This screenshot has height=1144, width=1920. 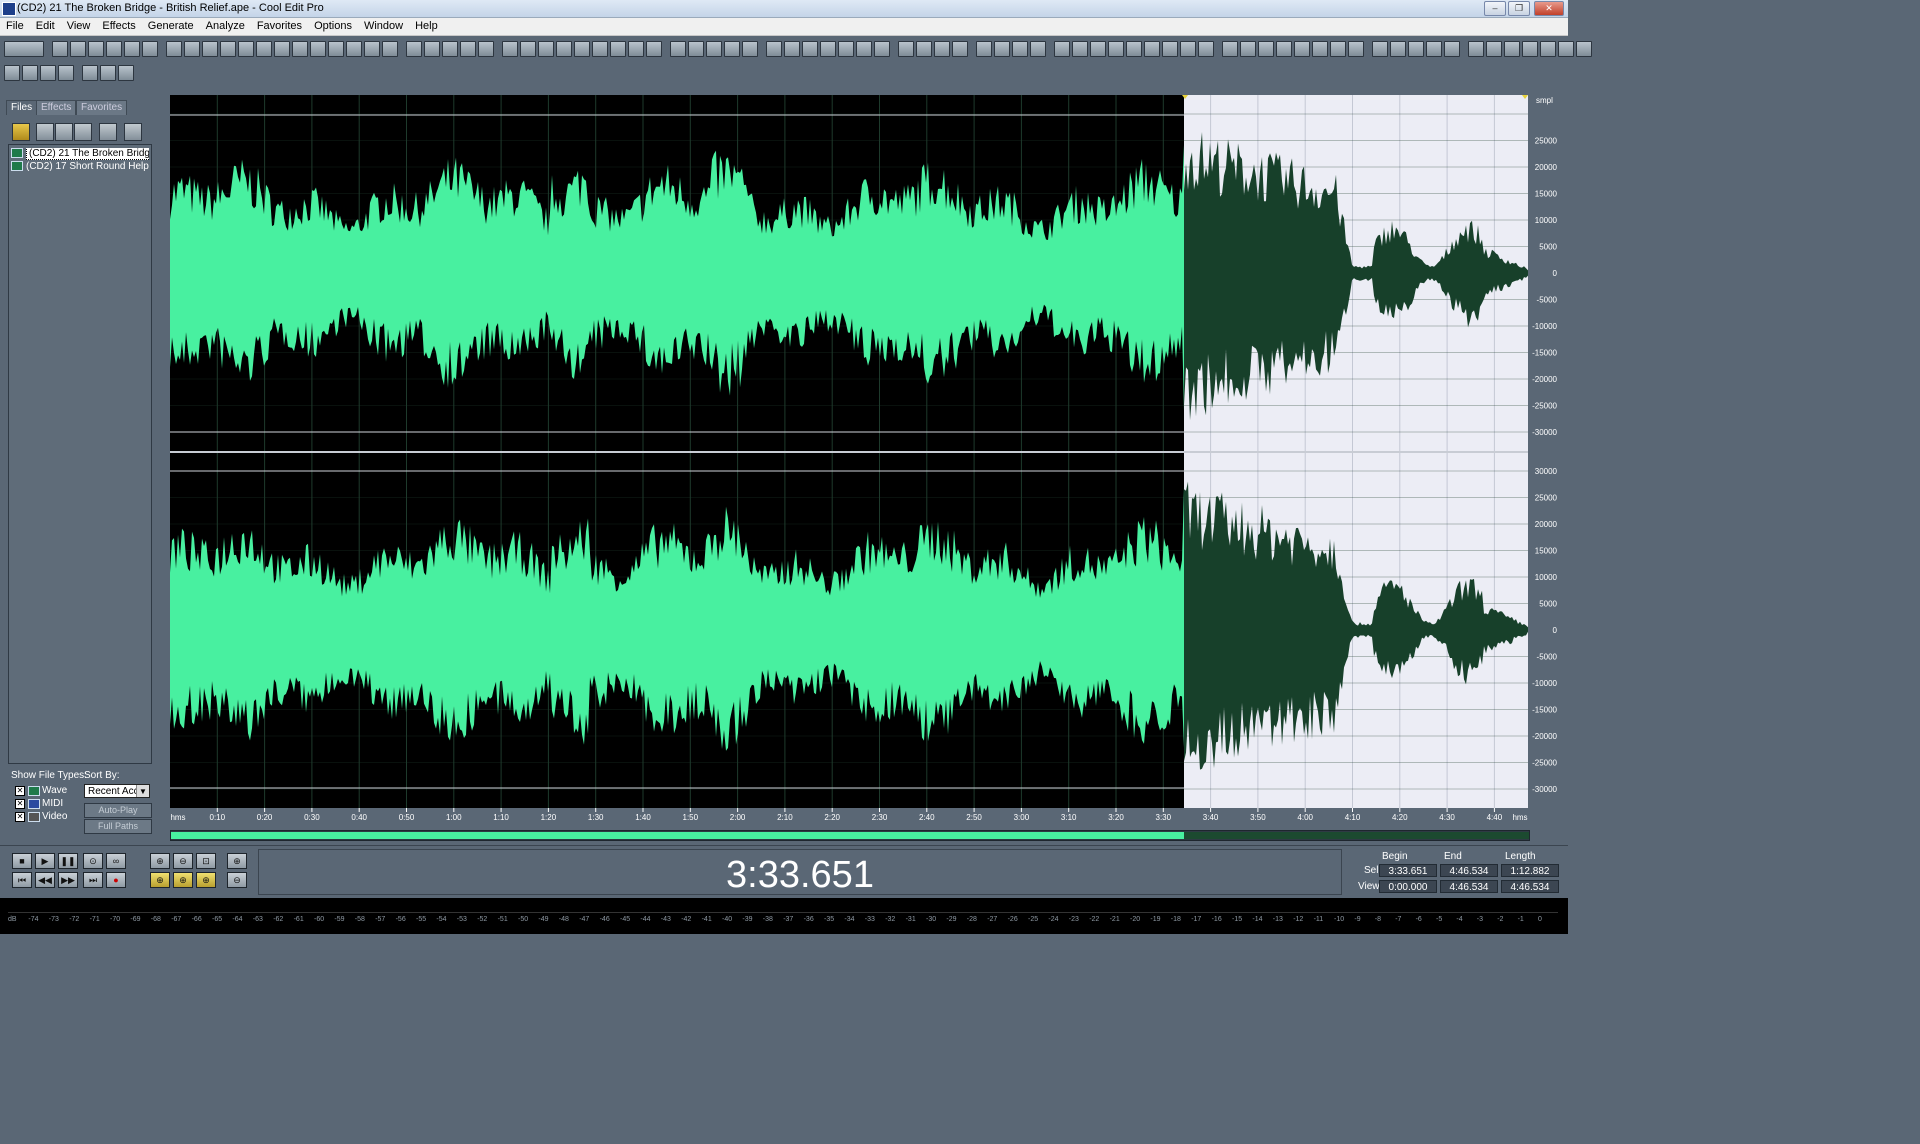 I want to click on view-begin-field: 0:00.000, so click(x=1408, y=886).